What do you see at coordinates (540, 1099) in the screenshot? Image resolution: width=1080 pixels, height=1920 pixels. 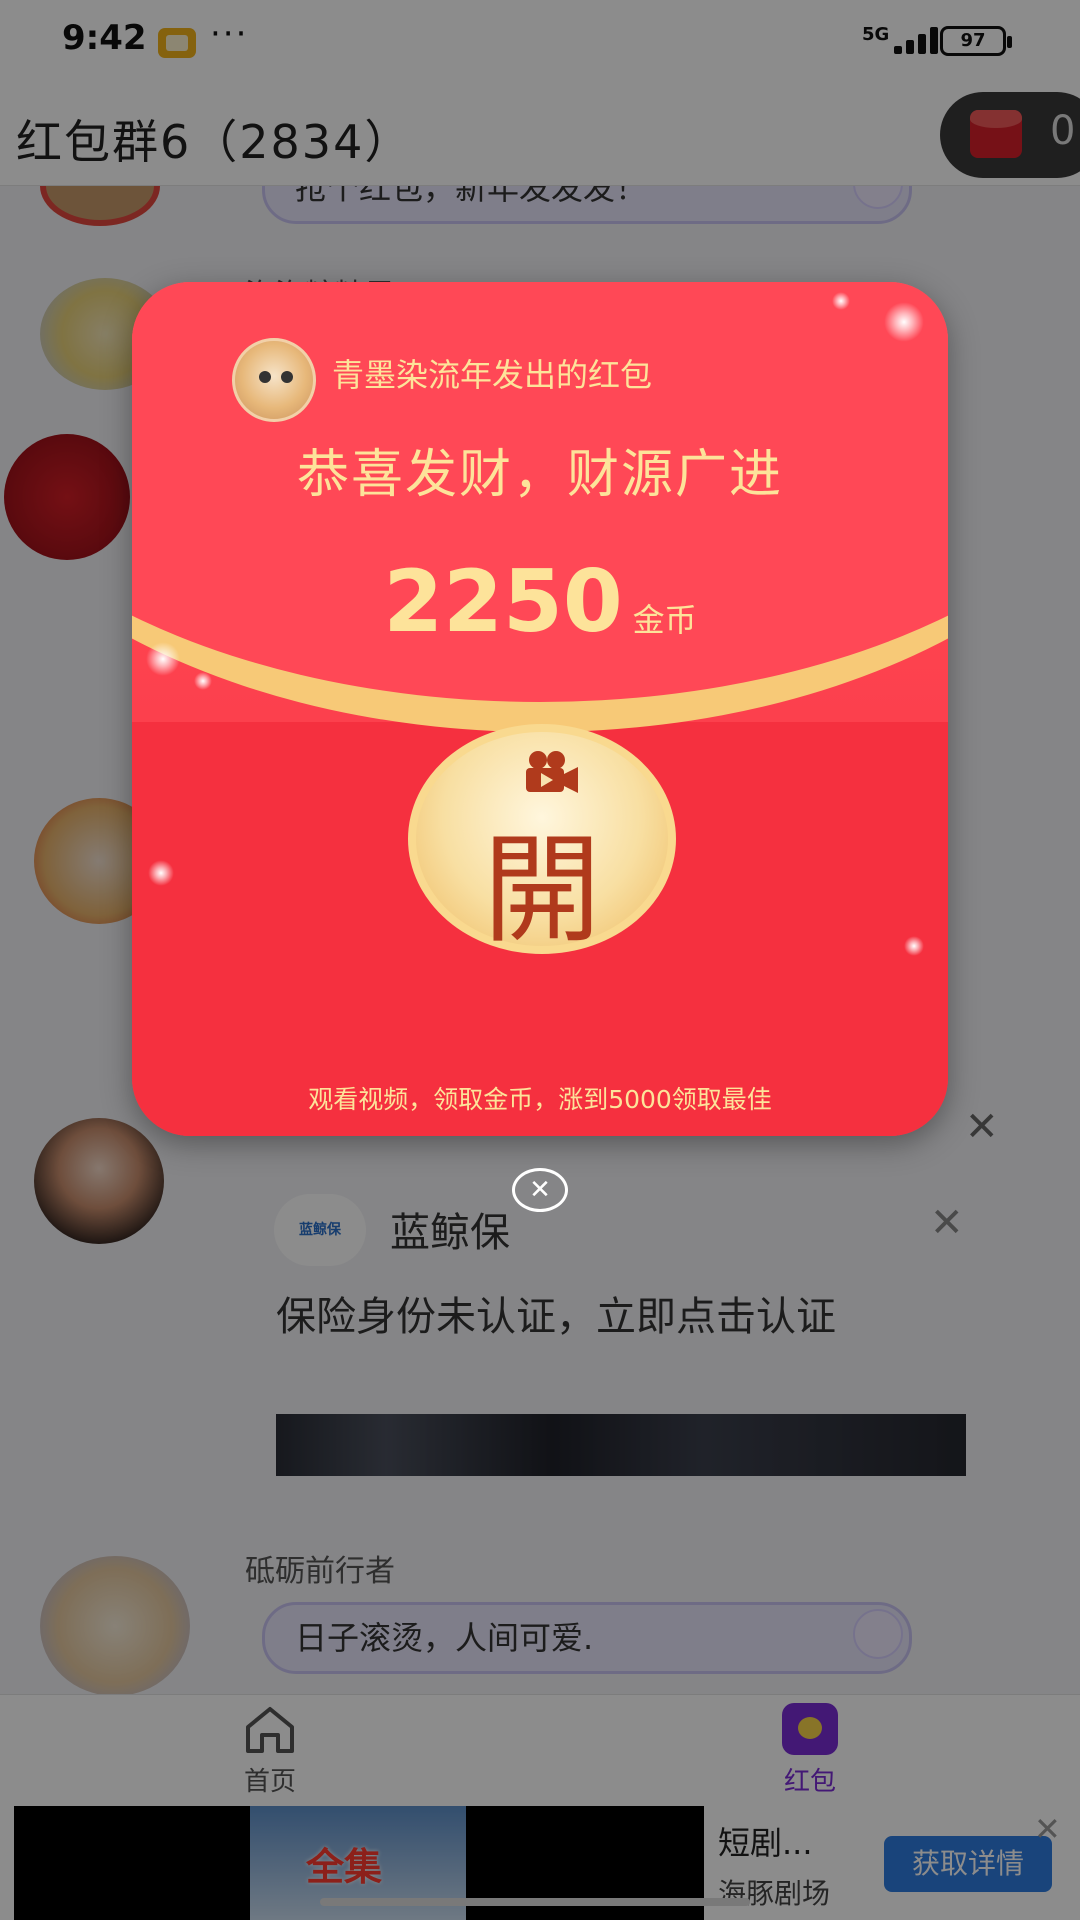 I see `envelope-footer: 观看视频，领取金币，涨到5000领取最佳` at bounding box center [540, 1099].